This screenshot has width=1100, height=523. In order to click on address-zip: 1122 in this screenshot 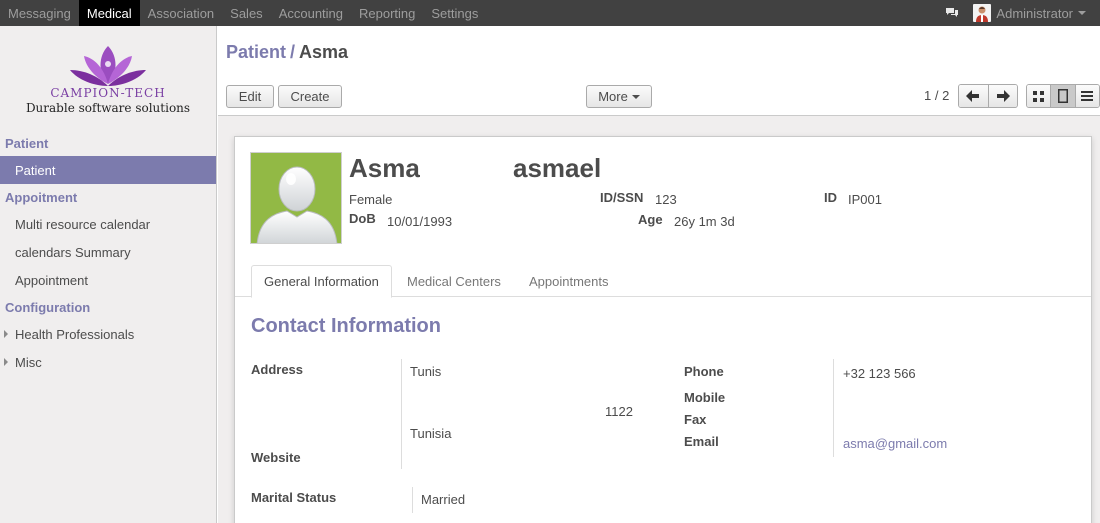, I will do `click(619, 411)`.